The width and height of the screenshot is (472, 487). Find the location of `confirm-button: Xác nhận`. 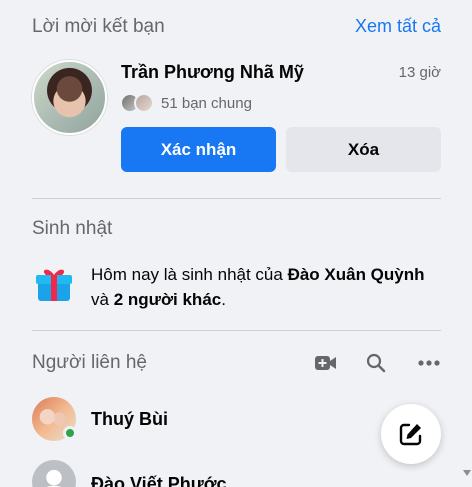

confirm-button: Xác nhận is located at coordinates (198, 149).